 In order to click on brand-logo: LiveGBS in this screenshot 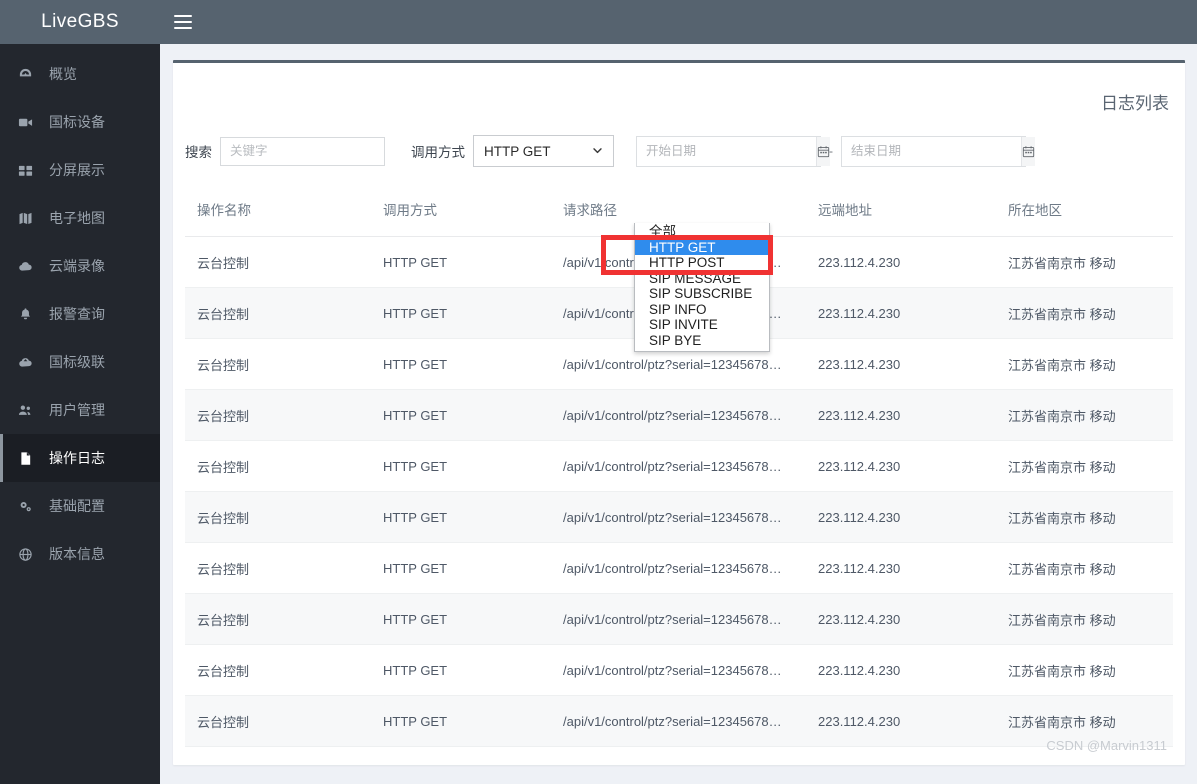, I will do `click(80, 22)`.